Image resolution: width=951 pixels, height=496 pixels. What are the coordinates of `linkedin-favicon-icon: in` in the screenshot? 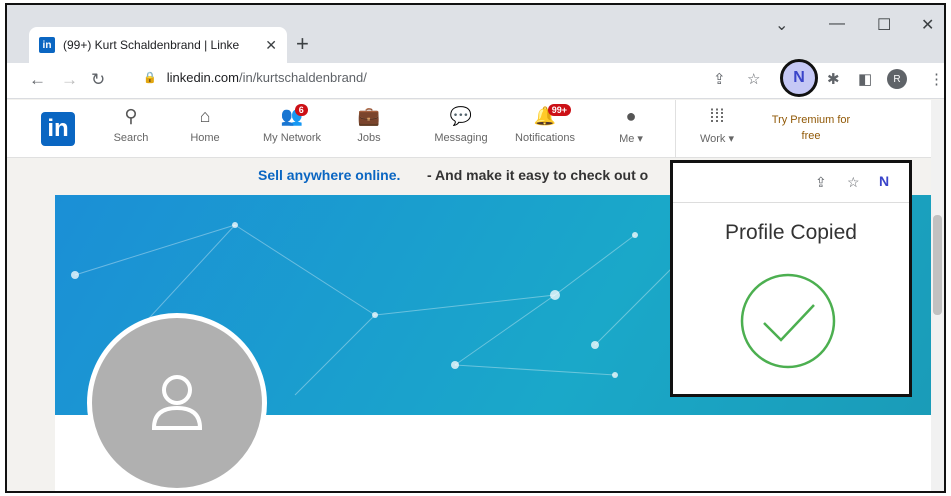 It's located at (47, 45).